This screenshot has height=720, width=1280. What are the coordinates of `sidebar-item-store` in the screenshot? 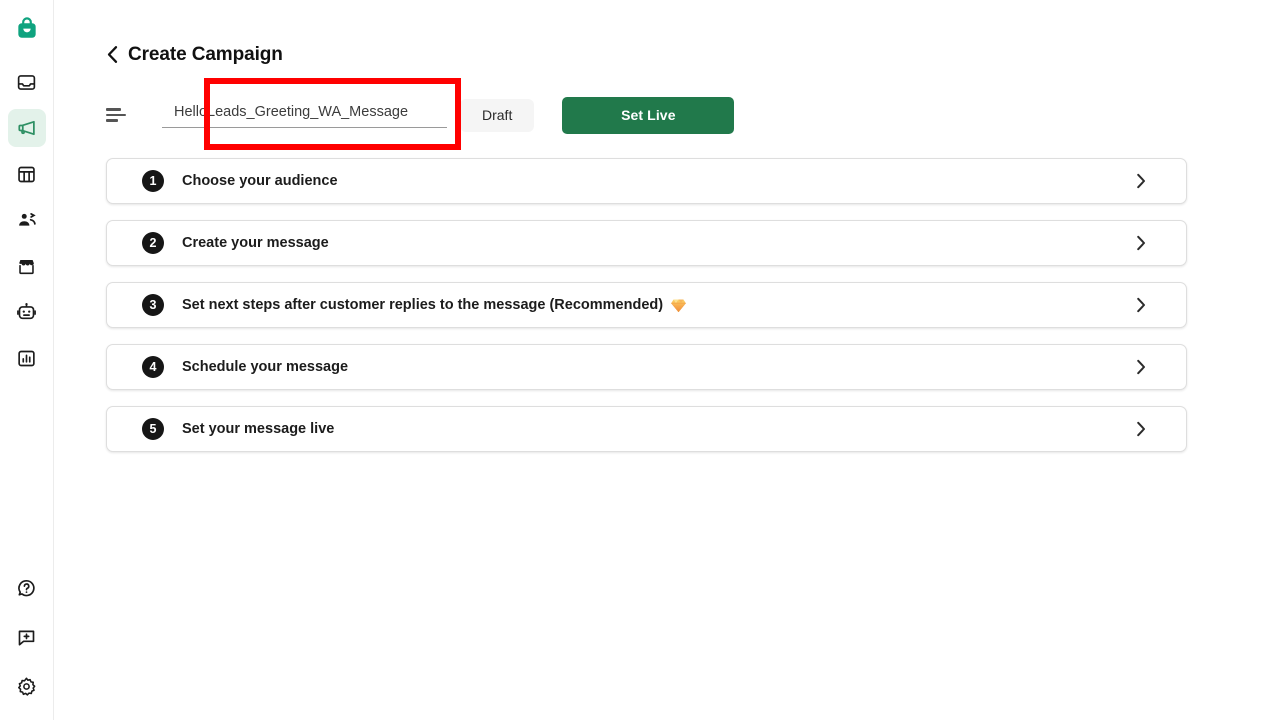 It's located at (27, 266).